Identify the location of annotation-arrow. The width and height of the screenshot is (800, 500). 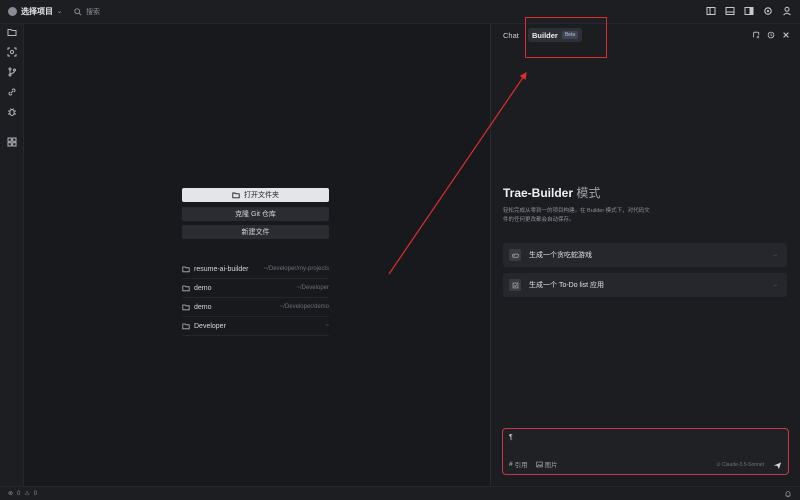
(457, 173).